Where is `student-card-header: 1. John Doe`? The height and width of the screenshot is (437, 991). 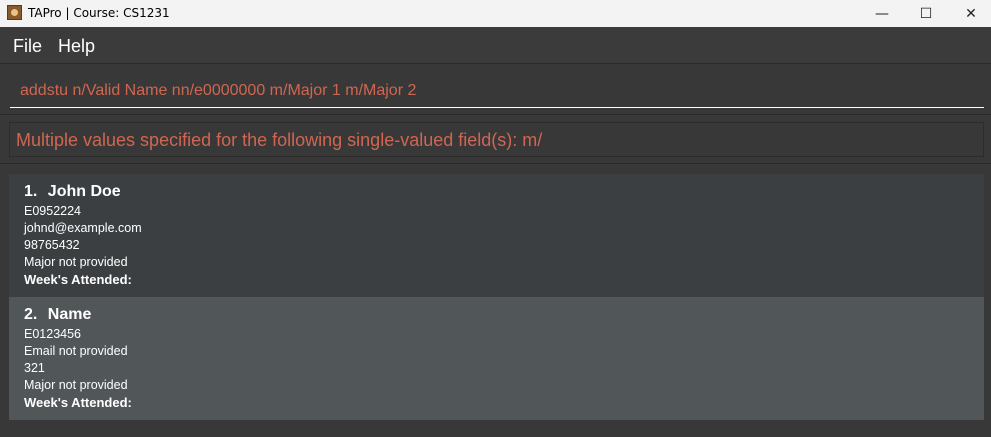 student-card-header: 1. John Doe is located at coordinates (504, 193).